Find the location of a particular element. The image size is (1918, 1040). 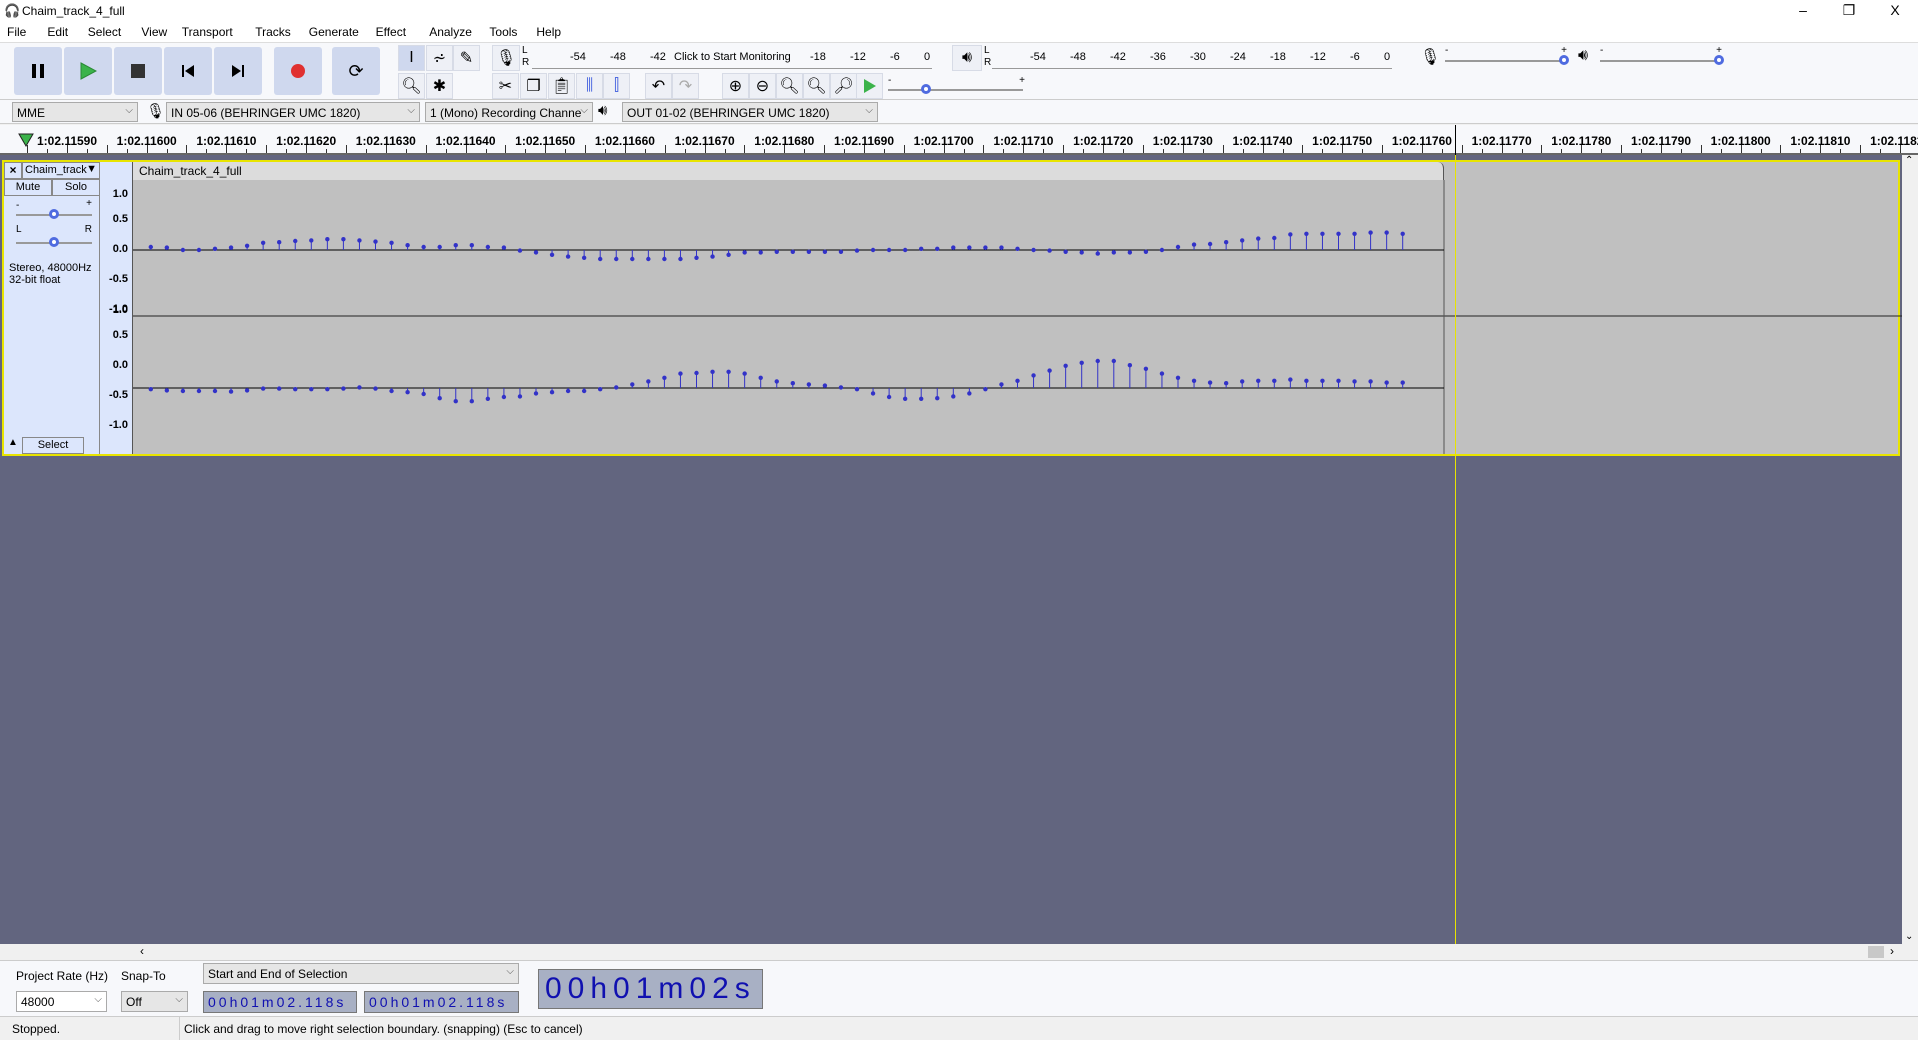

selection-mode-select: Start and End of Selection ⌵ is located at coordinates (361, 973).